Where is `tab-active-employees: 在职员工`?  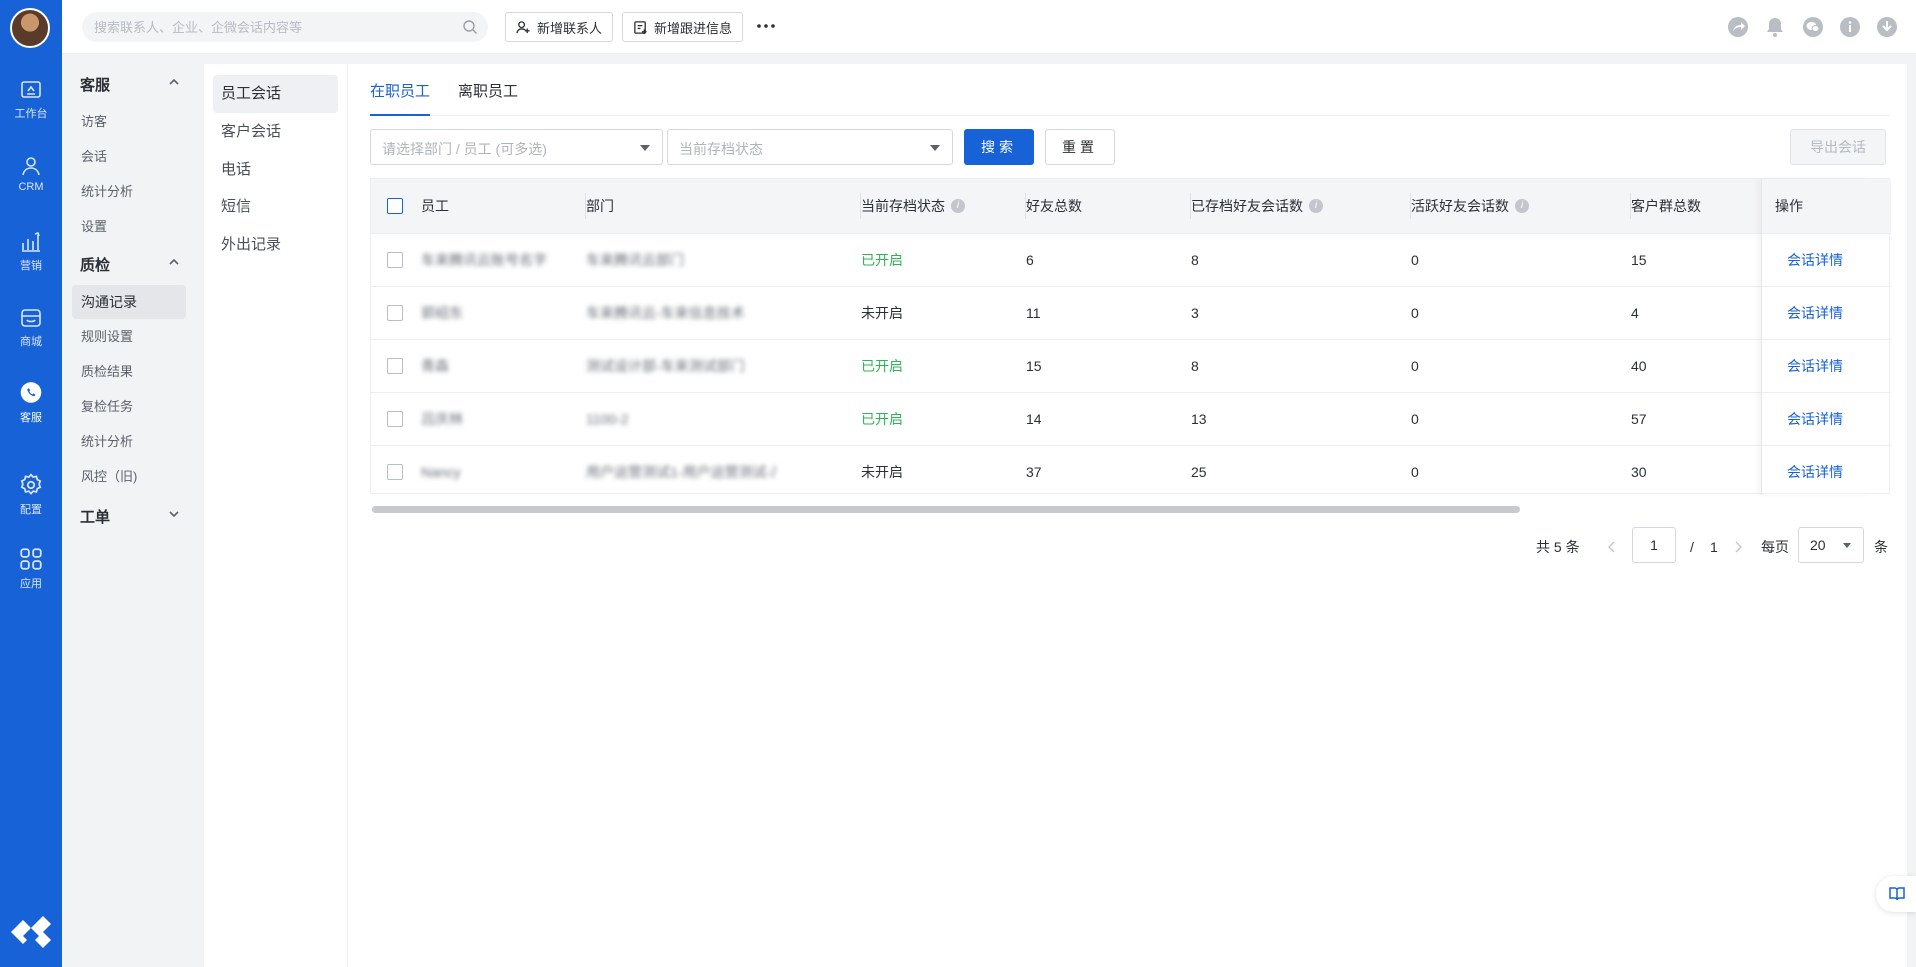 tab-active-employees: 在职员工 is located at coordinates (400, 98).